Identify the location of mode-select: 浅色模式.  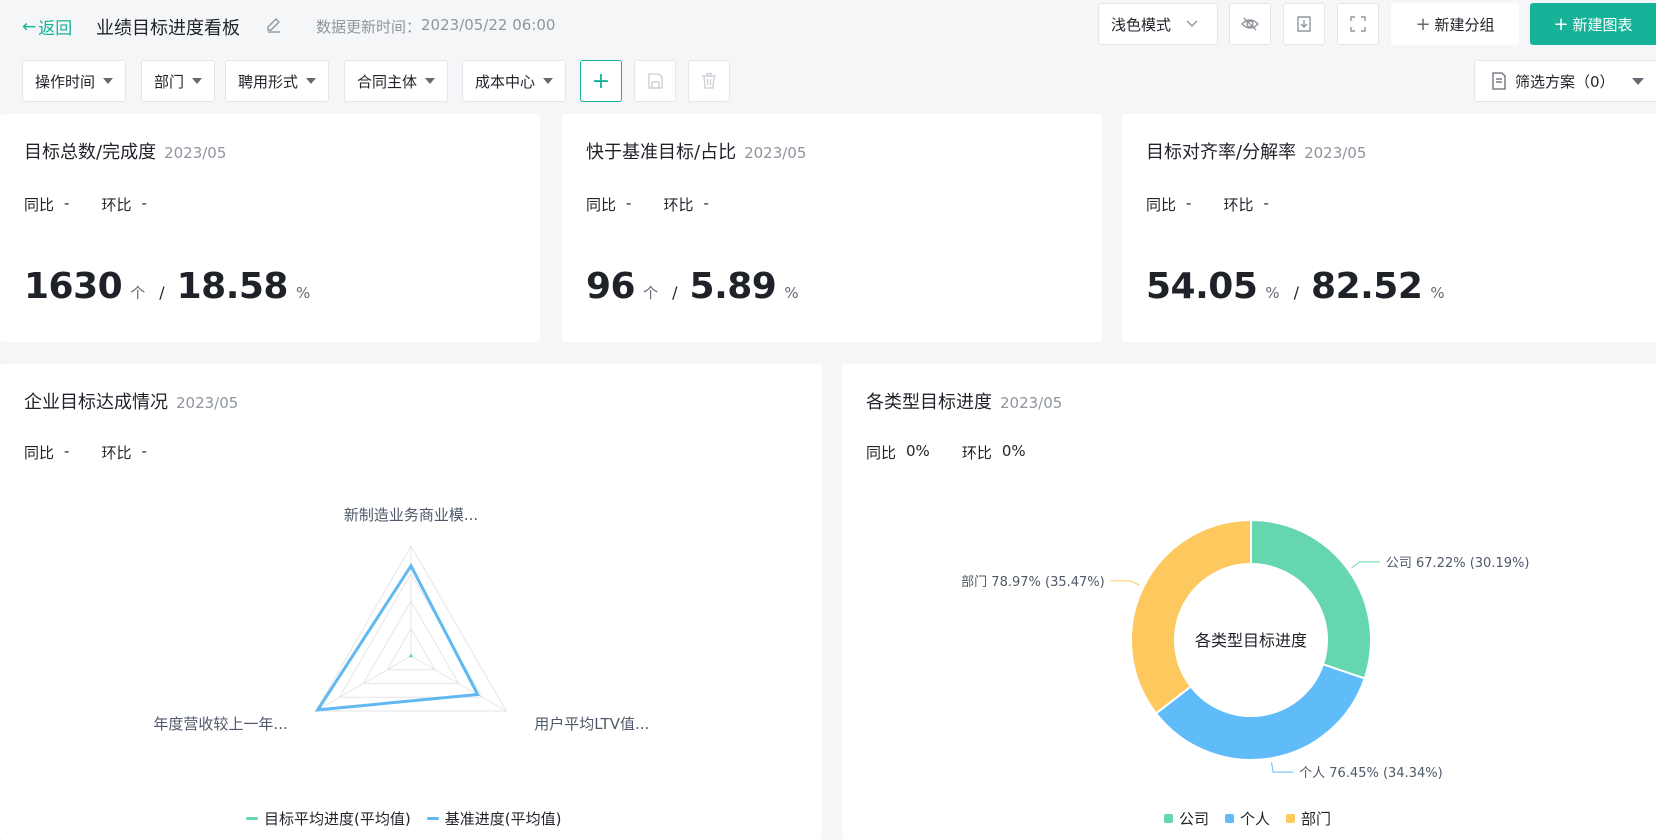
(1158, 24).